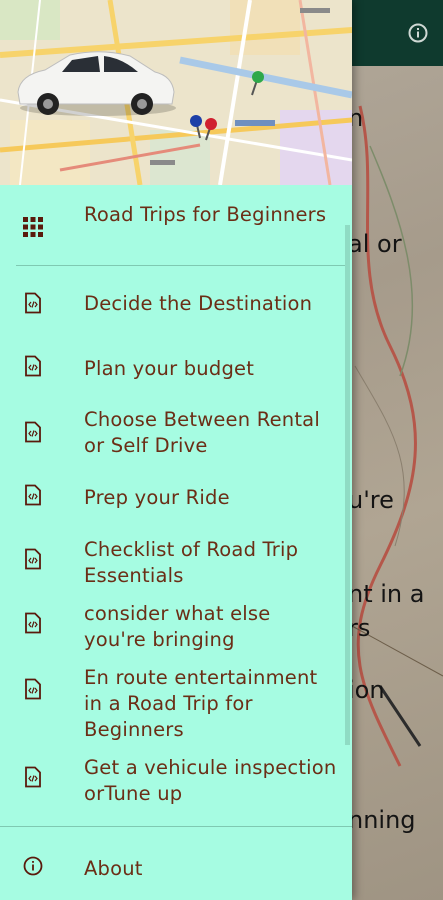 The image size is (443, 900). Describe the element at coordinates (359, 628) in the screenshot. I see `background-text-fragment: rs` at that location.